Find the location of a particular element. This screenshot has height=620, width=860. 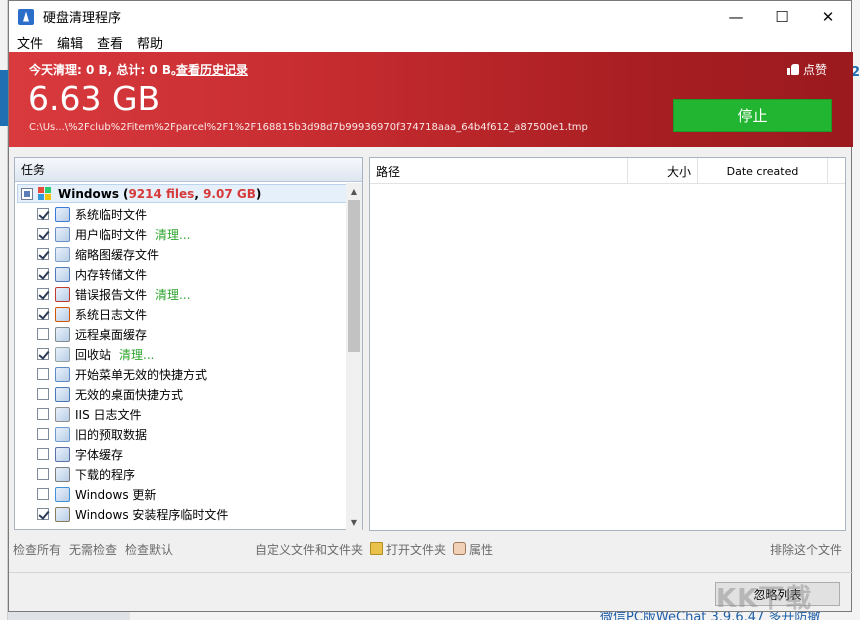

tree-root-windows: Windows (9214 files, 9.07 GB) is located at coordinates (182, 193).